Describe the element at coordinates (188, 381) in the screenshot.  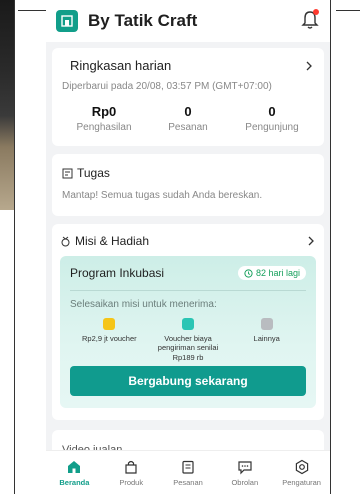
I see `join-now-button: Bergabung sekarang` at that location.